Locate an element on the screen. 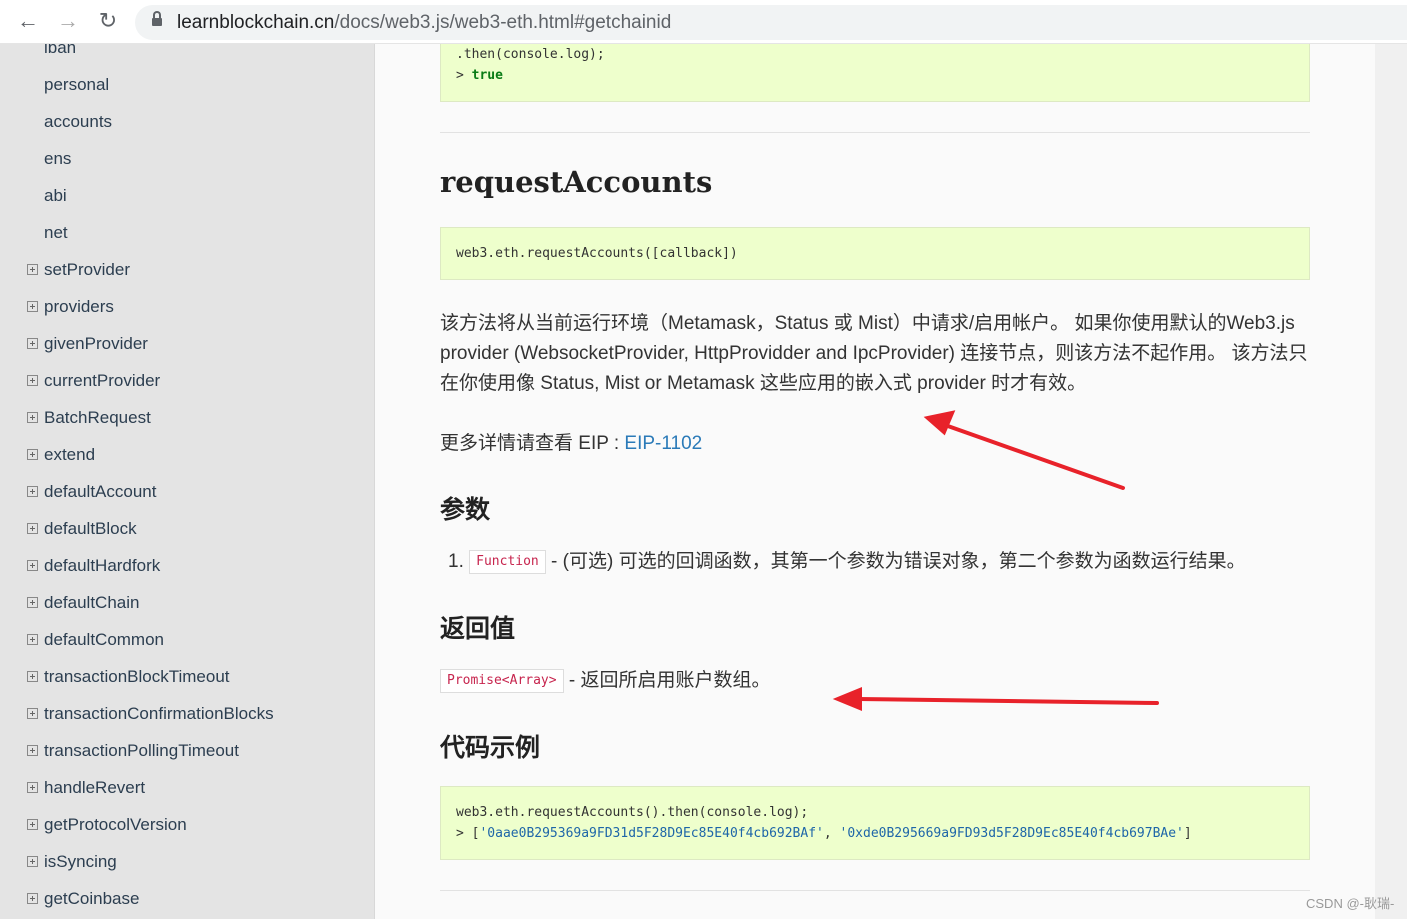 The width and height of the screenshot is (1407, 919). prompt: > [ is located at coordinates (468, 833).